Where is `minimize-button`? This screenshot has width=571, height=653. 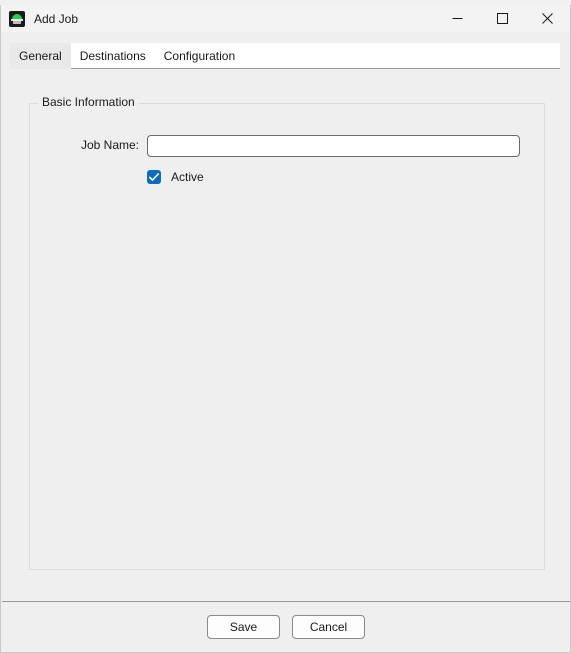
minimize-button is located at coordinates (457, 18).